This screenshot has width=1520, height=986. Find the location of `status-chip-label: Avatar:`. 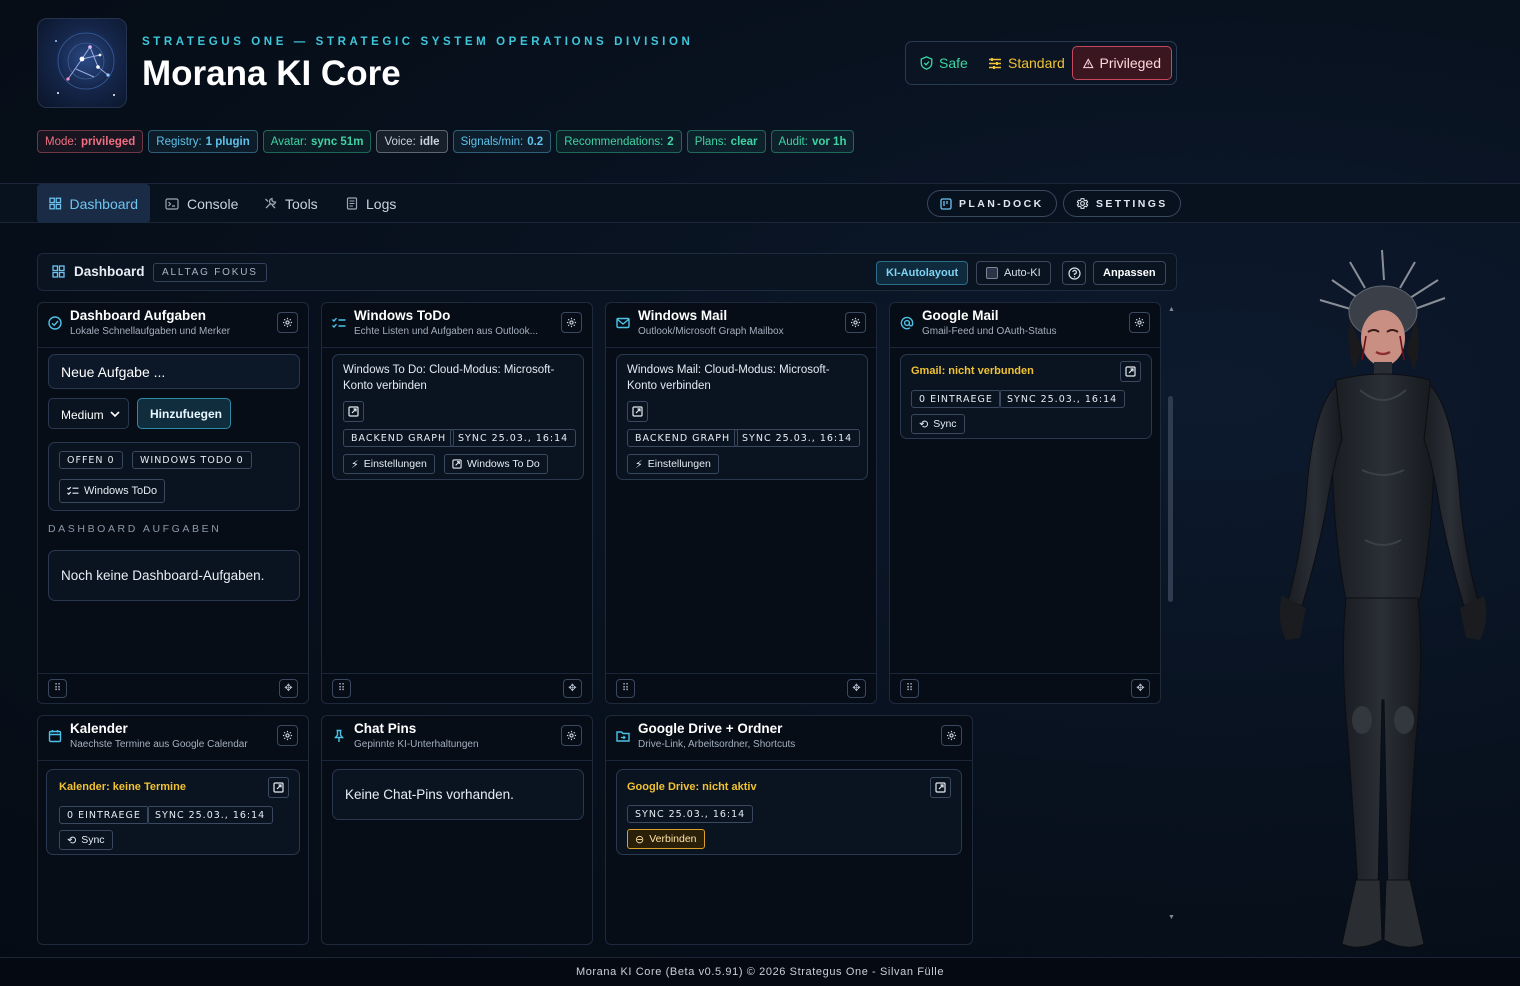

status-chip-label: Avatar: is located at coordinates (288, 141).